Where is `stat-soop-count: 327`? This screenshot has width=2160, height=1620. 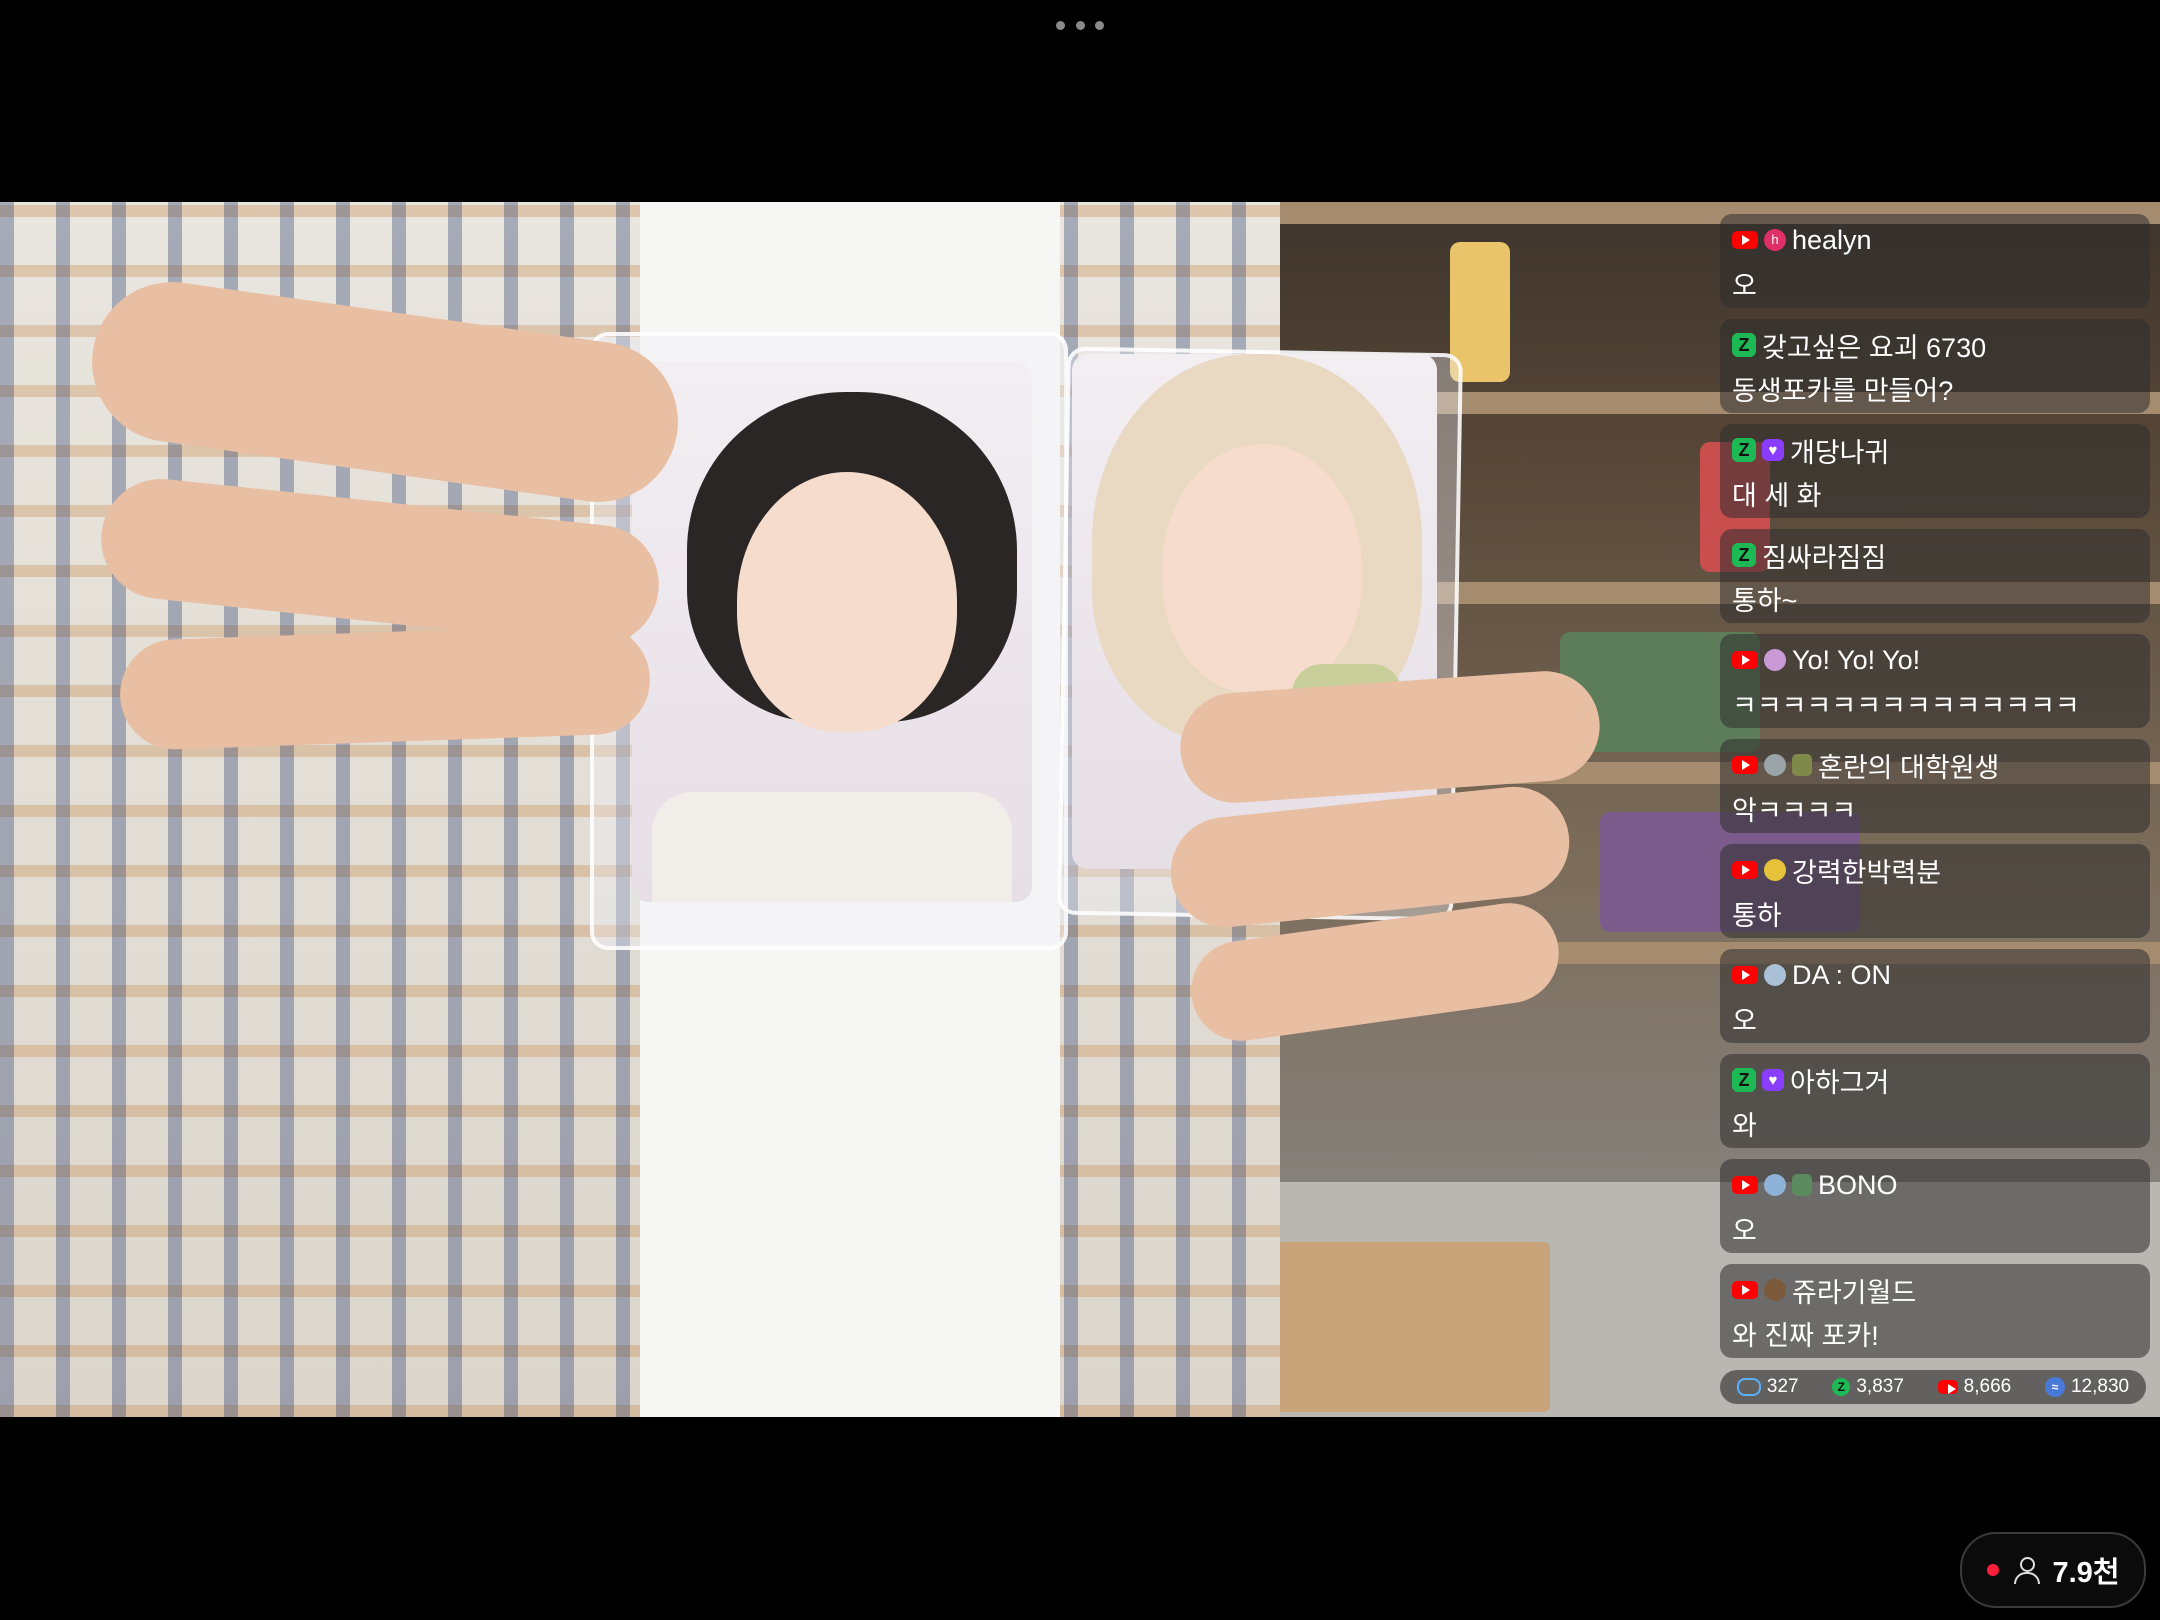
stat-soop-count: 327 is located at coordinates (1782, 1386).